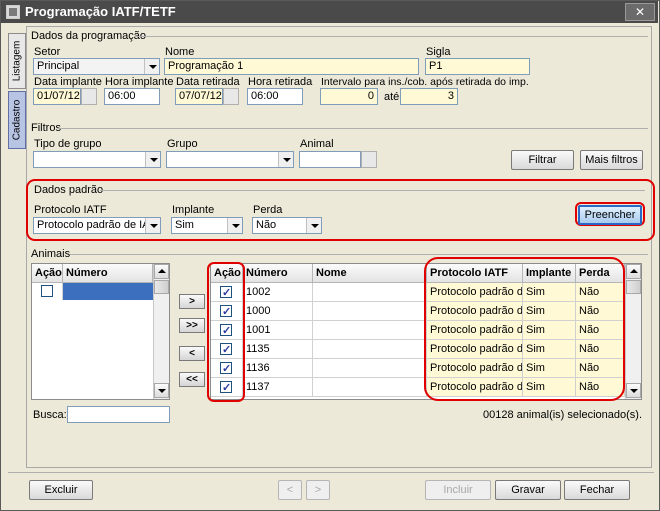 This screenshot has width=660, height=511. What do you see at coordinates (369, 159) in the screenshot?
I see `animal-lookup-button` at bounding box center [369, 159].